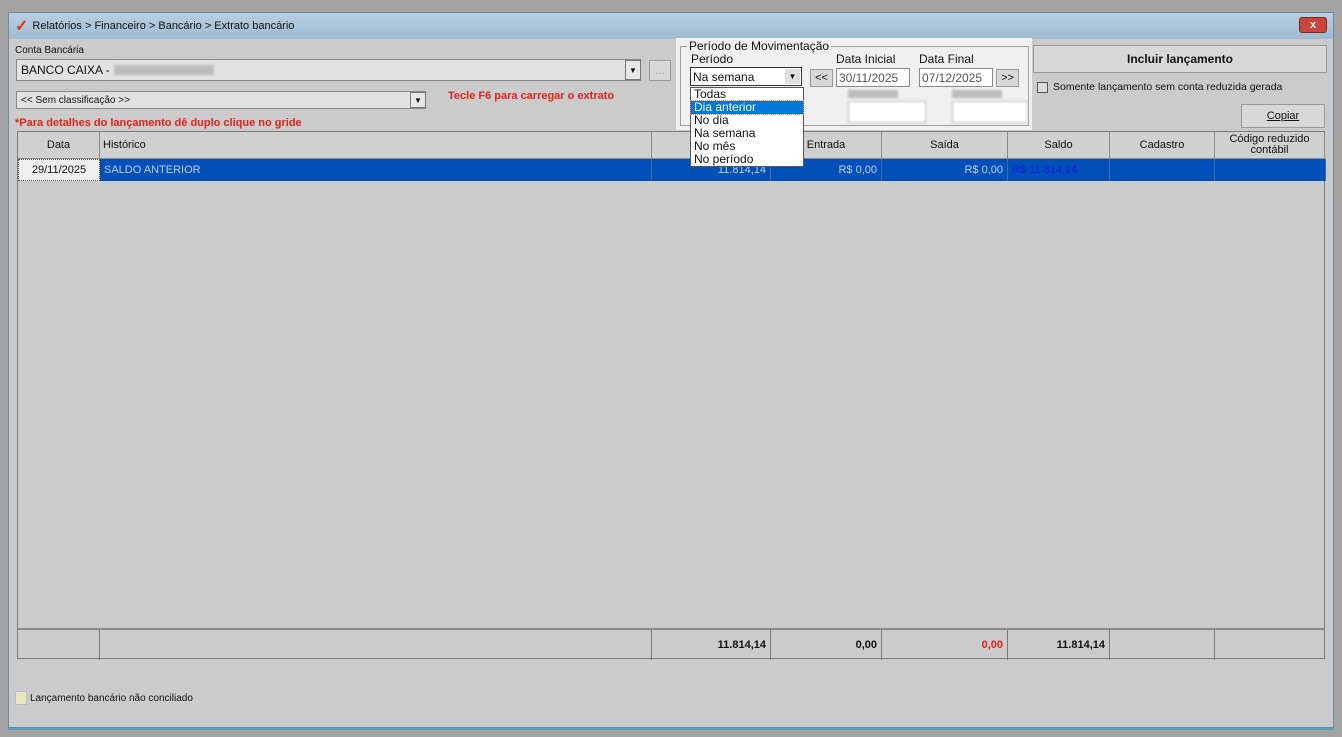 The height and width of the screenshot is (737, 1342). Describe the element at coordinates (1180, 59) in the screenshot. I see `incluir-lancamento-button: Incluir lançamento` at that location.